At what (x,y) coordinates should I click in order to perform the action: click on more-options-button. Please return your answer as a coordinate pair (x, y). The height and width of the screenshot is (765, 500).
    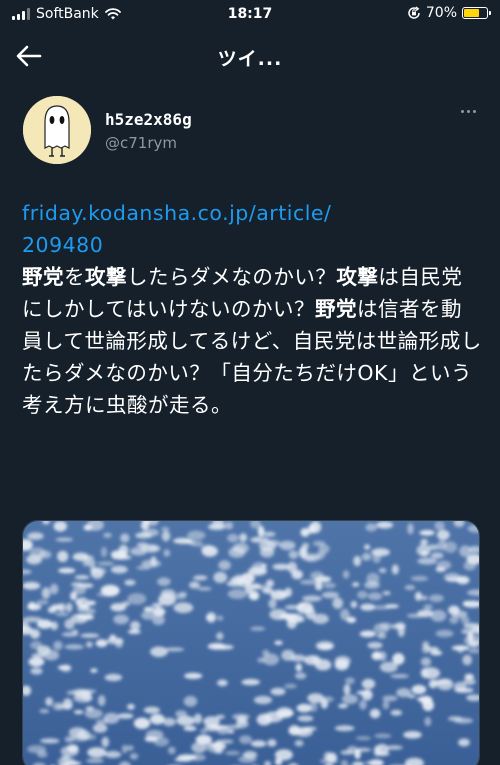
    Looking at the image, I should click on (468, 111).